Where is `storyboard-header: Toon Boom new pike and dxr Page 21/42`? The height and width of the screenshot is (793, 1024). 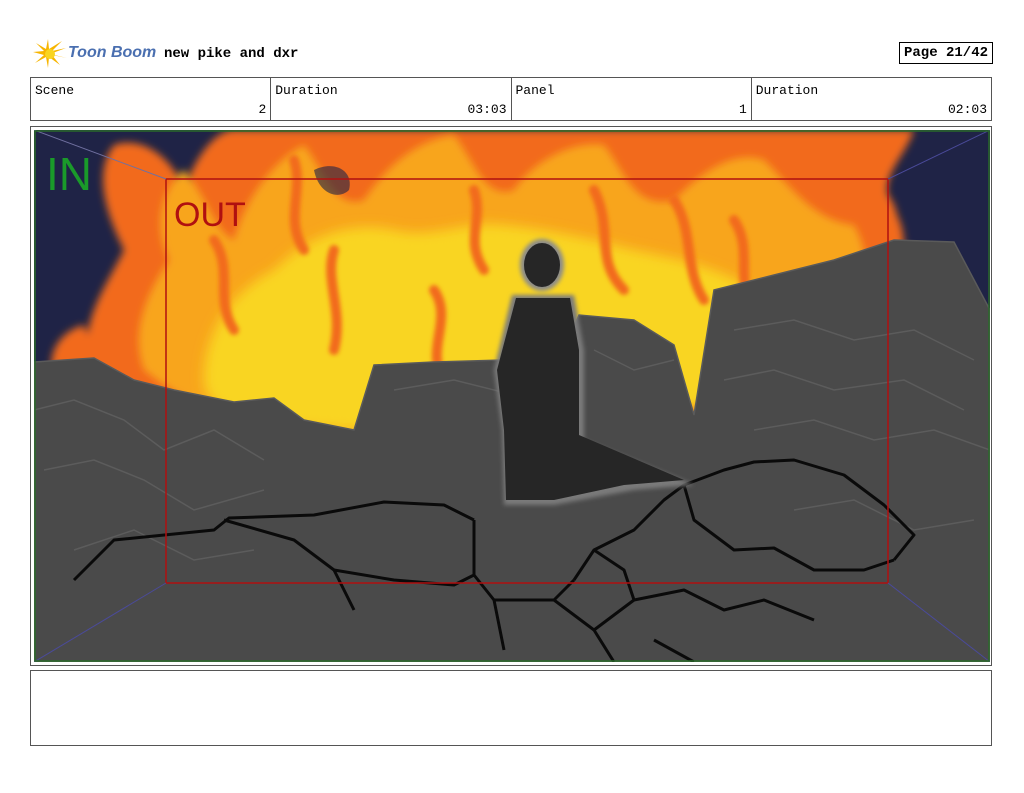
storyboard-header: Toon Boom new pike and dxr Page 21/42 is located at coordinates (512, 54).